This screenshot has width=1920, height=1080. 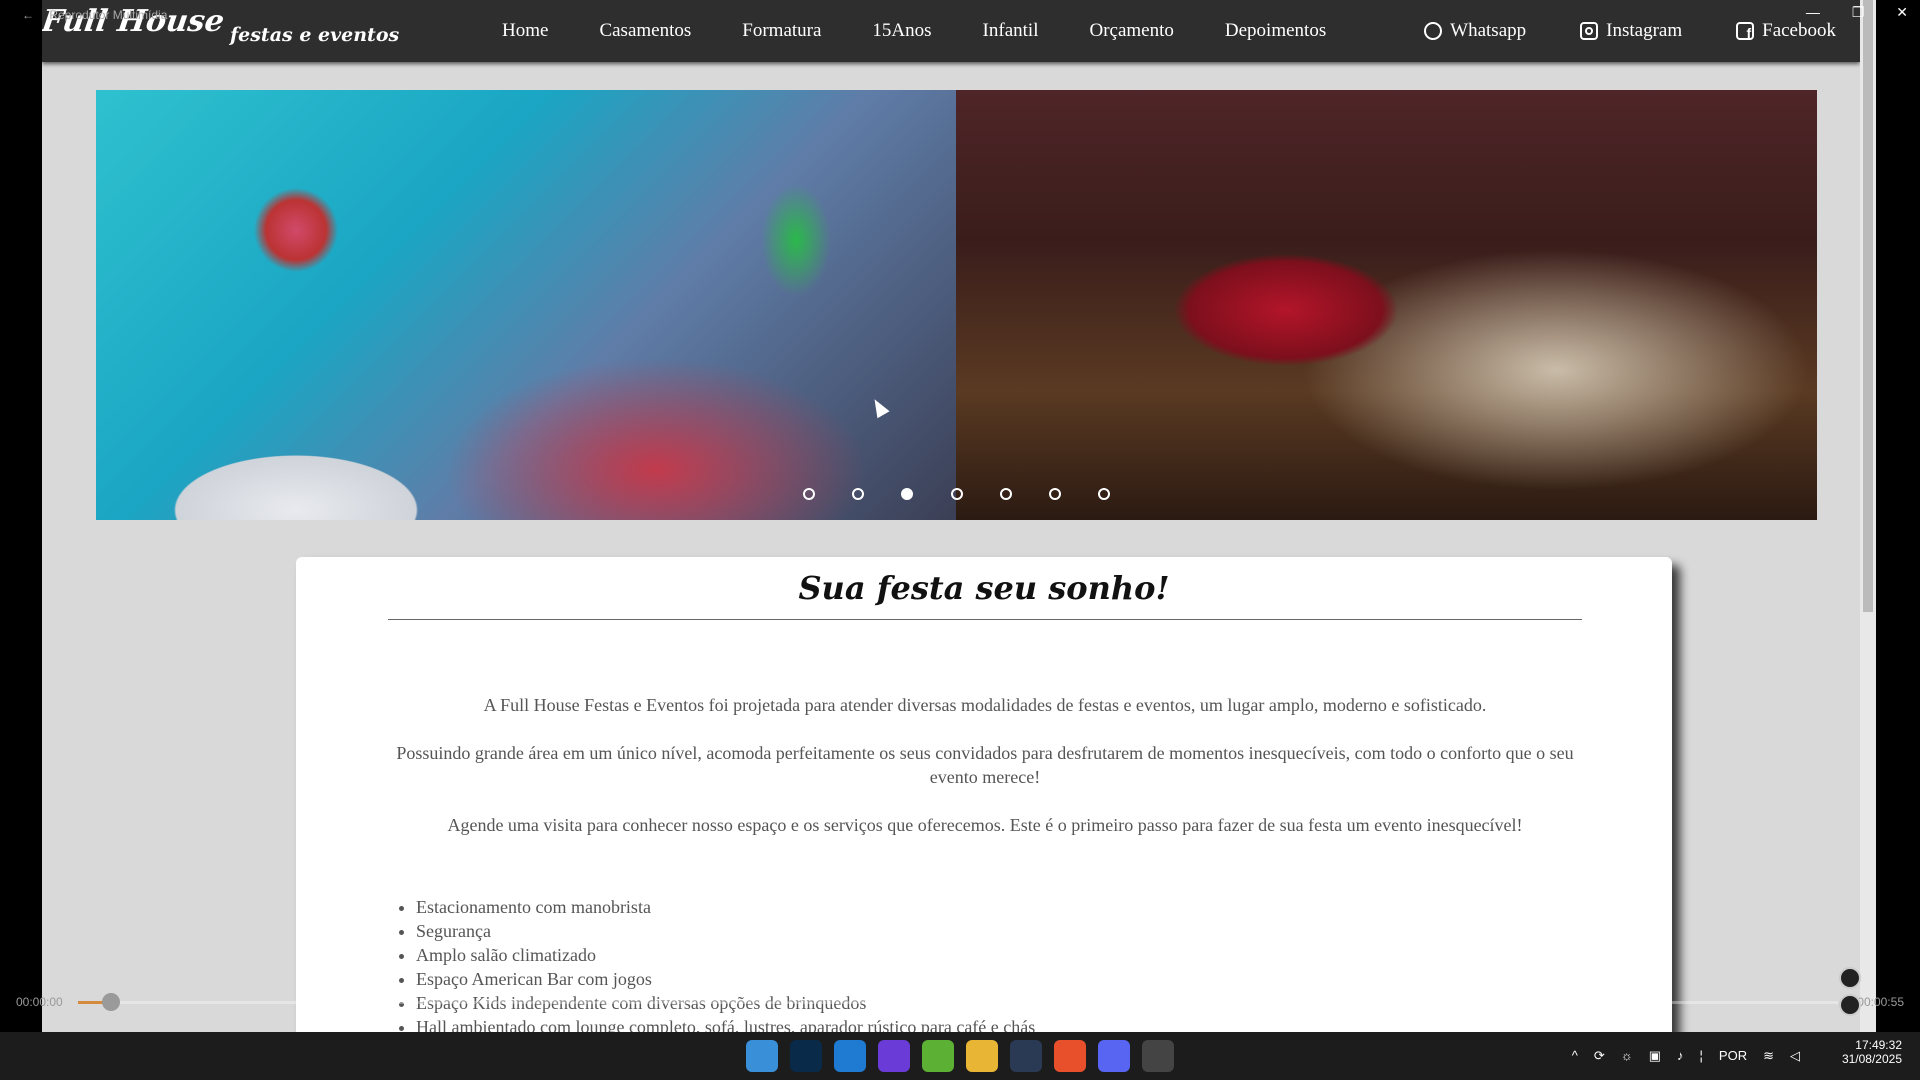 What do you see at coordinates (1733, 1056) in the screenshot?
I see `language-indicator: POR` at bounding box center [1733, 1056].